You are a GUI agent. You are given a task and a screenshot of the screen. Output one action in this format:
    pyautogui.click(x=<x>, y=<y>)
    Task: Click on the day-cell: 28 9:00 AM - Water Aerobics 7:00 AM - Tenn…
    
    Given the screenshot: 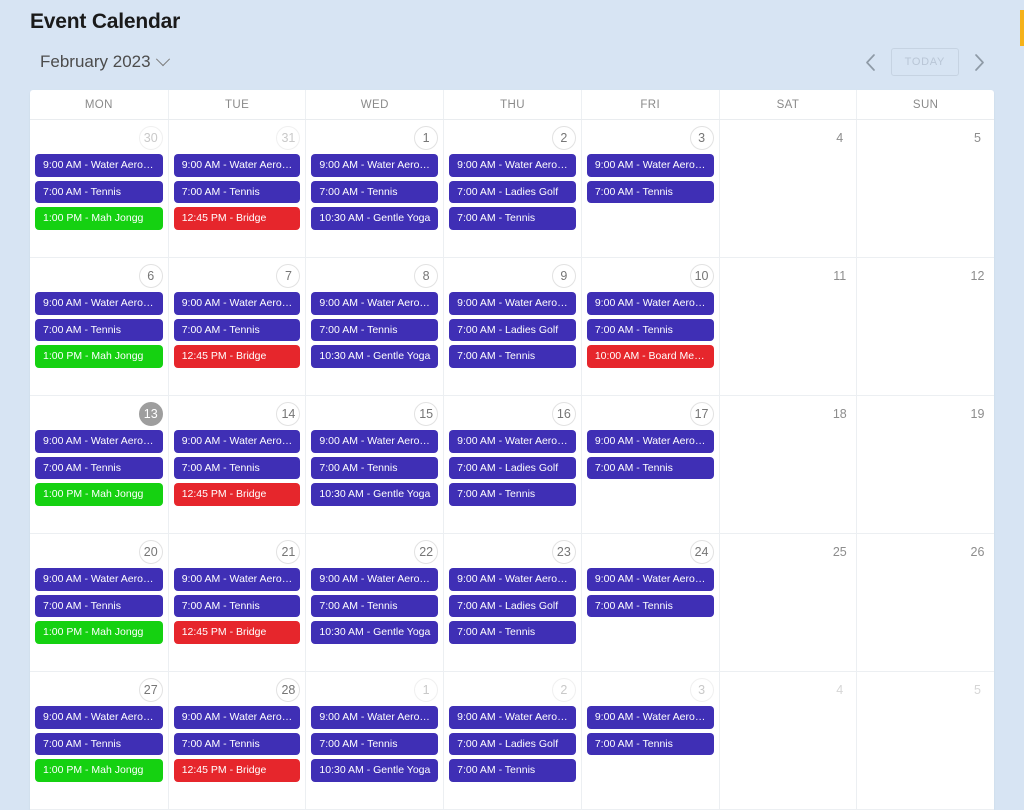 What is the action you would take?
    pyautogui.click(x=236, y=740)
    